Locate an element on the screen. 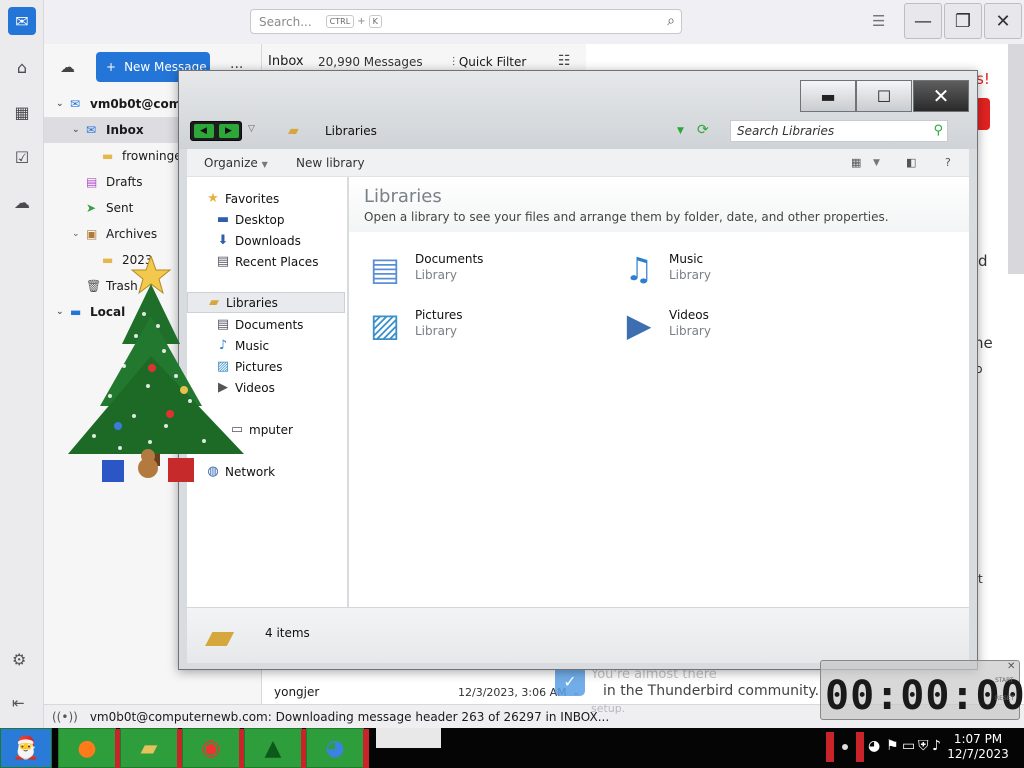 Image resolution: width=1024 pixels, height=768 pixels. stopwatch-reset-button: RESET is located at coordinates (1004, 698).